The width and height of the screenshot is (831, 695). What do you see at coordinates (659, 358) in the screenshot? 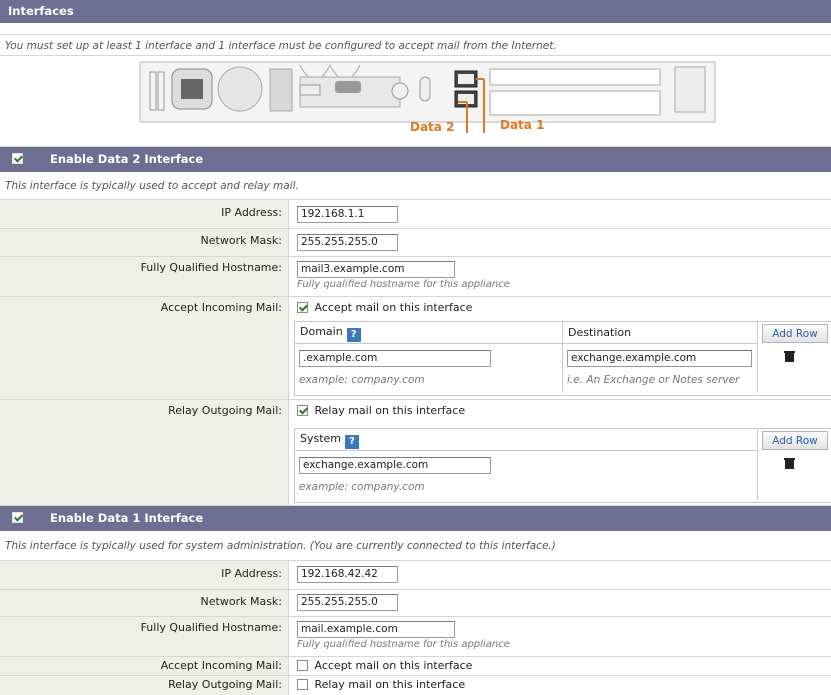
I see `data2-destination-input: exchange.example.com` at bounding box center [659, 358].